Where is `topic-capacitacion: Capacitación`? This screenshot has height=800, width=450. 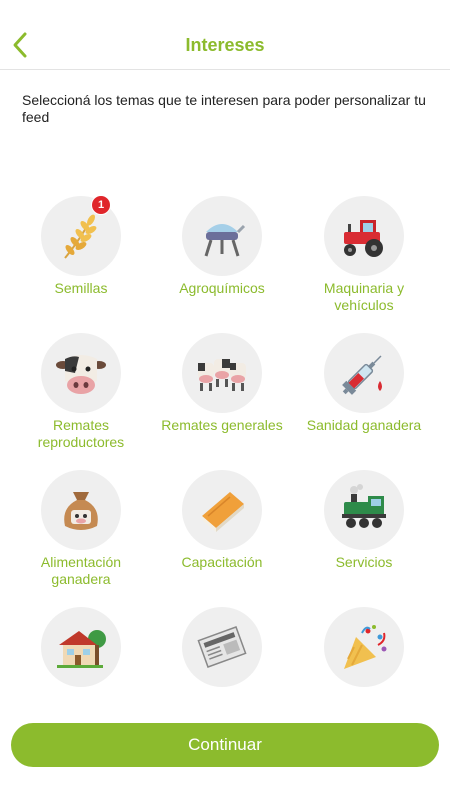 topic-capacitacion: Capacitación is located at coordinates (222, 530).